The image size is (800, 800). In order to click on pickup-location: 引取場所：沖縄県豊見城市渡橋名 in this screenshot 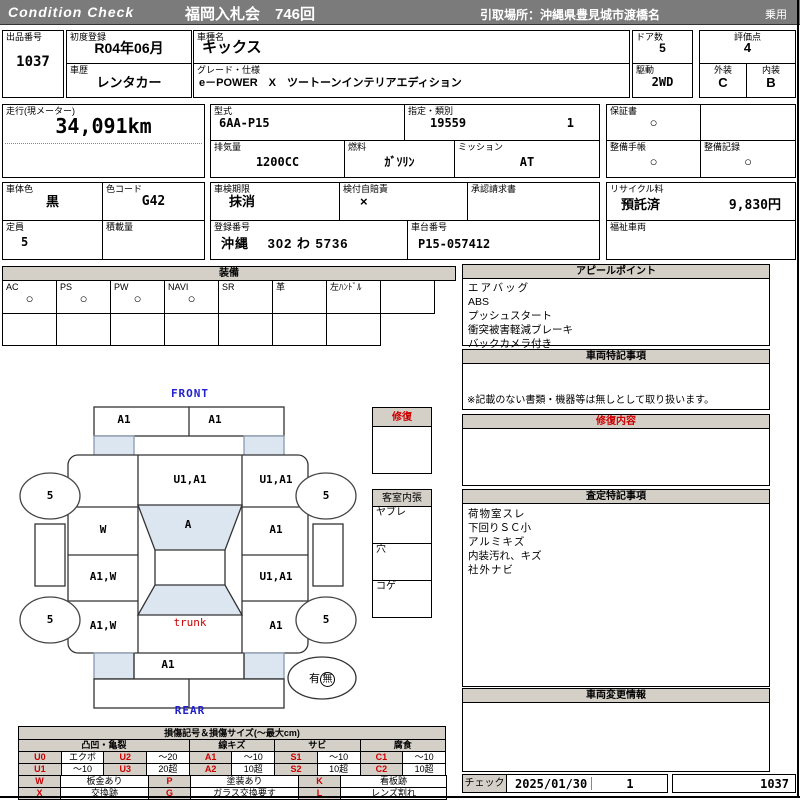, I will do `click(570, 15)`.